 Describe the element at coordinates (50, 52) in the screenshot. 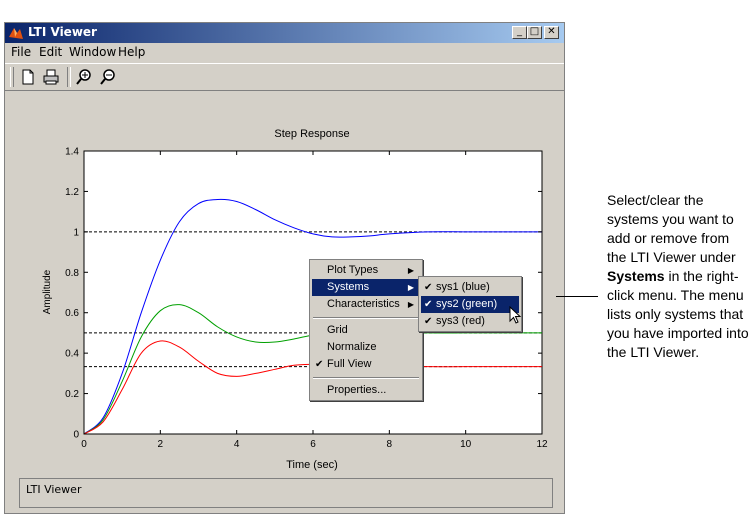

I see `menu-edit: Edit` at that location.